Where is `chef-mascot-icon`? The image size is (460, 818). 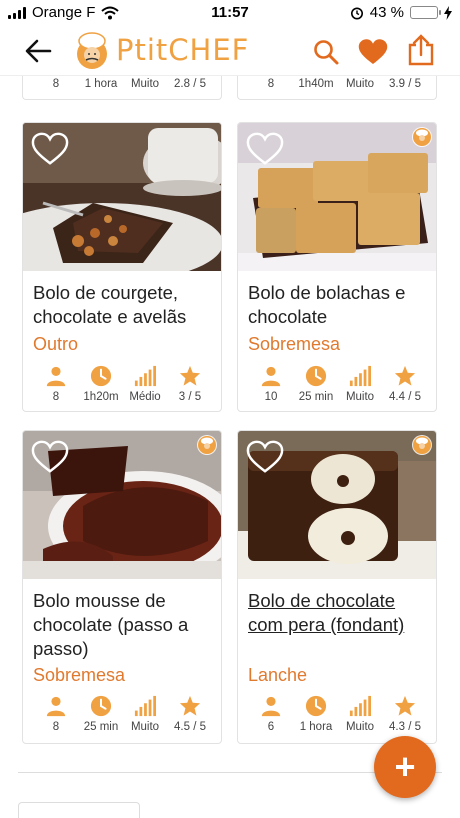 chef-mascot-icon is located at coordinates (92, 50).